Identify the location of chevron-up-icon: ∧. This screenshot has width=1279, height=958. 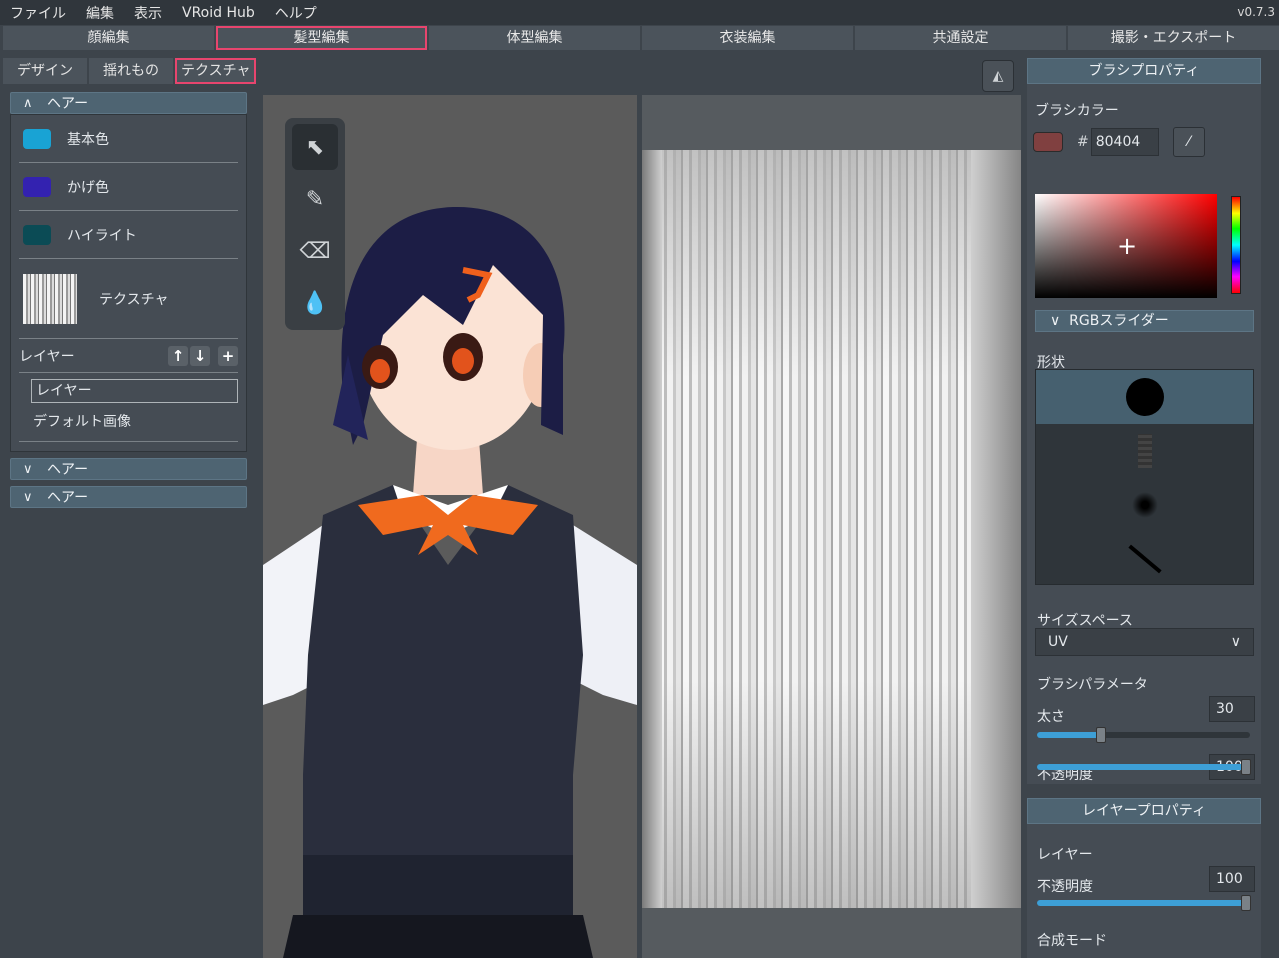
(28, 103).